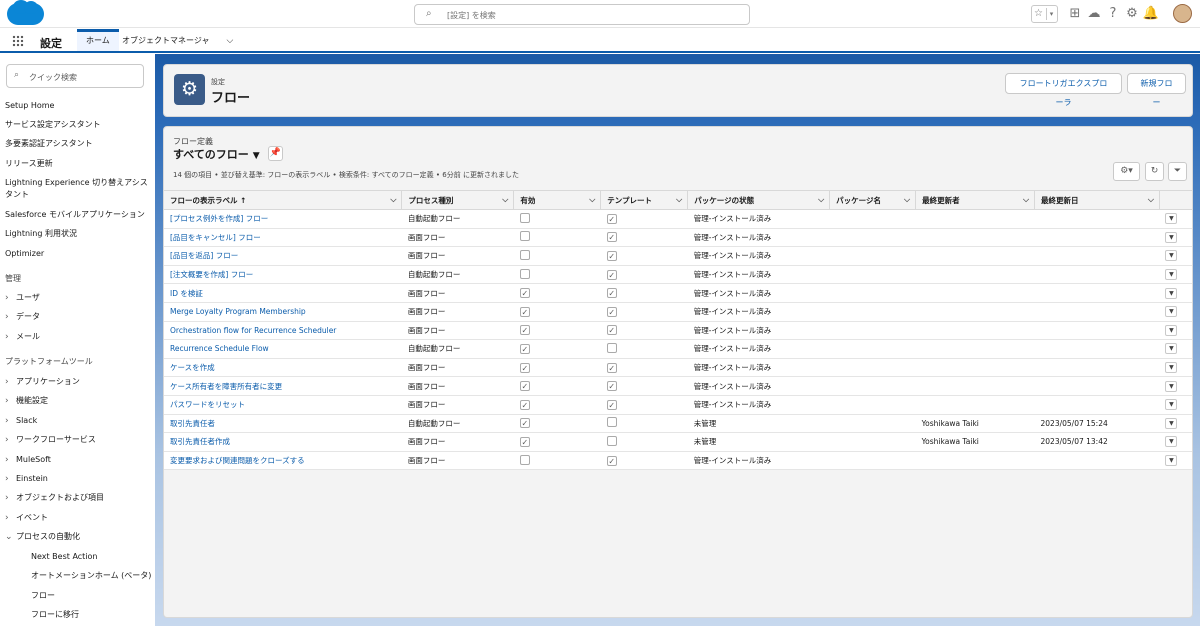 The image size is (1200, 626). I want to click on flow-label-link: [注文概要を作成] フロー, so click(283, 275).